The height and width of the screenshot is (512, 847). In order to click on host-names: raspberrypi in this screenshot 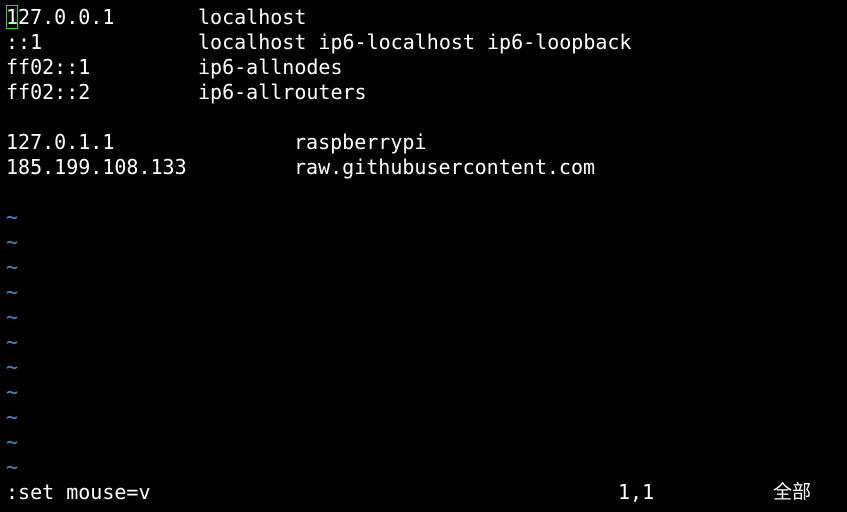, I will do `click(360, 142)`.